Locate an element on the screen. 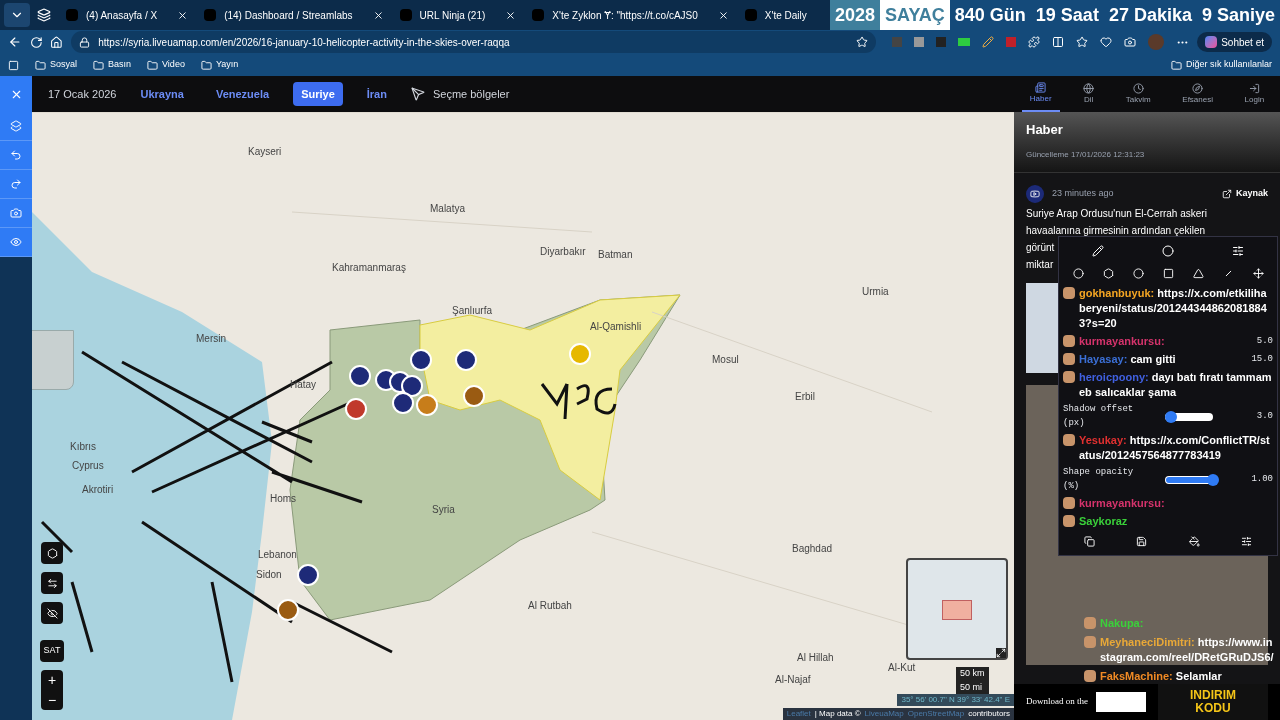 Image resolution: width=1280 pixels, height=720 pixels. home-icon is located at coordinates (57, 42).